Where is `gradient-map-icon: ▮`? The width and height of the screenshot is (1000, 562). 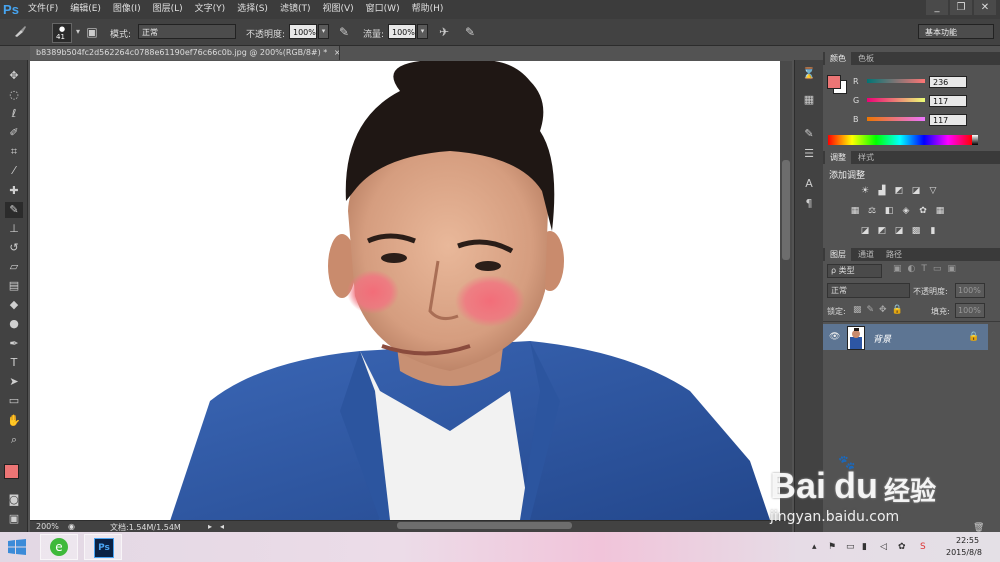
gradient-map-icon: ▮ is located at coordinates (933, 231).